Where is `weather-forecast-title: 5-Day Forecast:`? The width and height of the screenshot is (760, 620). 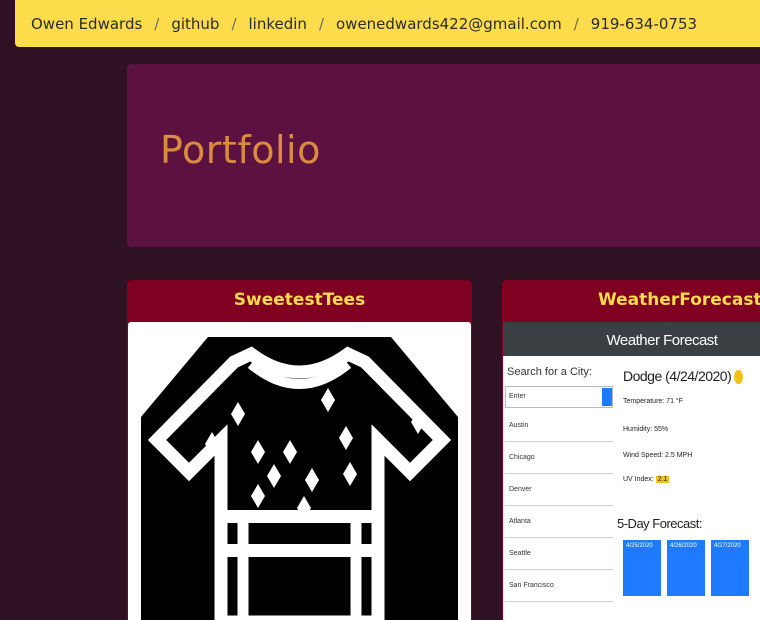
weather-forecast-title: 5-Day Forecast: is located at coordinates (659, 523).